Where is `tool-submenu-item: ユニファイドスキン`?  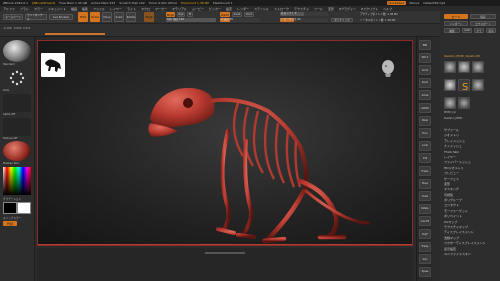 tool-submenu-item: ユニファイドスキン is located at coordinates (471, 254).